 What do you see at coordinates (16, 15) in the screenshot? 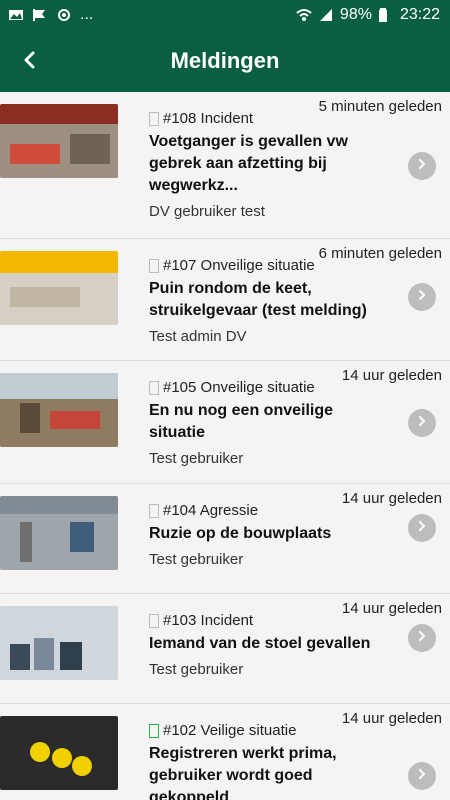
I see `gallery-icon` at bounding box center [16, 15].